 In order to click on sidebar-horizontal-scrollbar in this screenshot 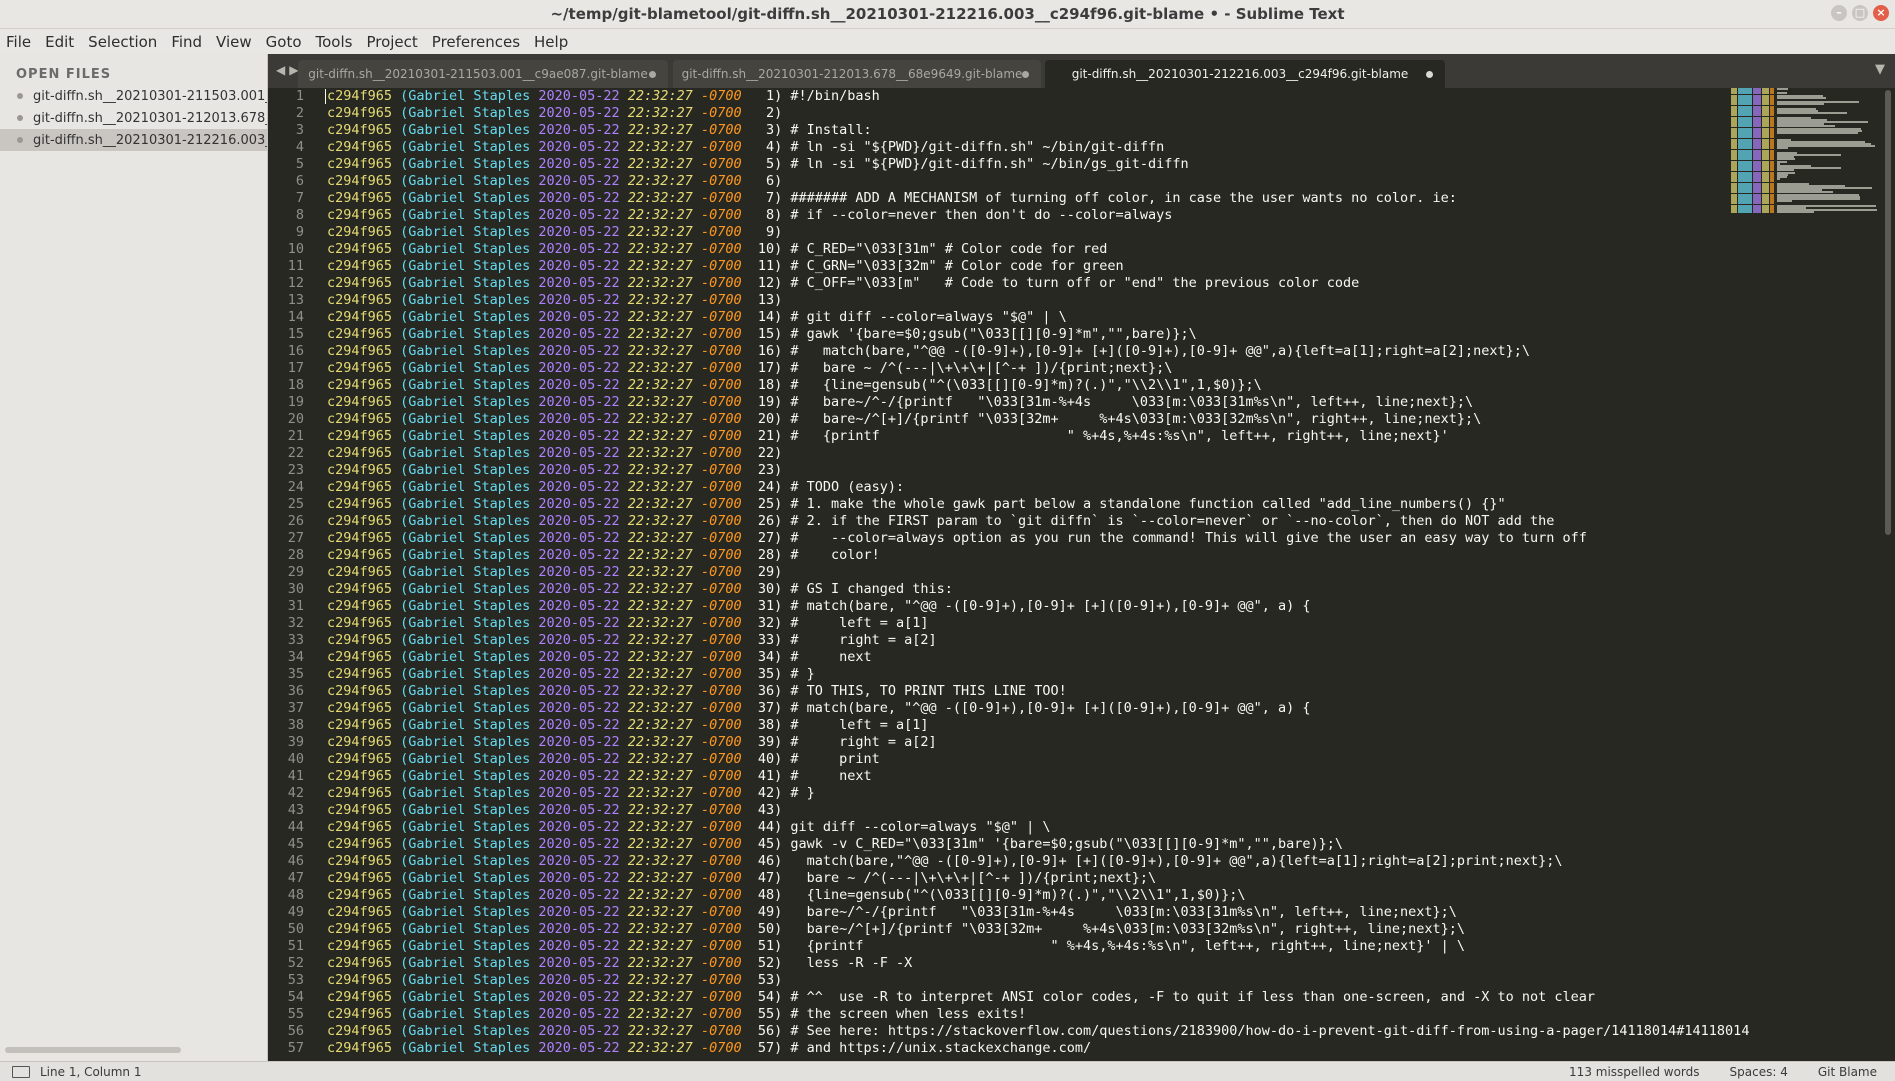, I will do `click(93, 1050)`.